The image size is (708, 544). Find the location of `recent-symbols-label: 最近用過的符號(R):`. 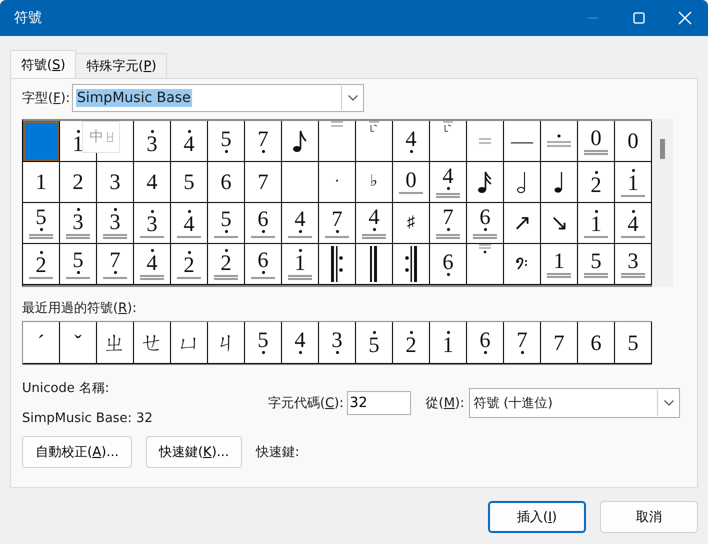

recent-symbols-label: 最近用過的符號(R): is located at coordinates (80, 308).